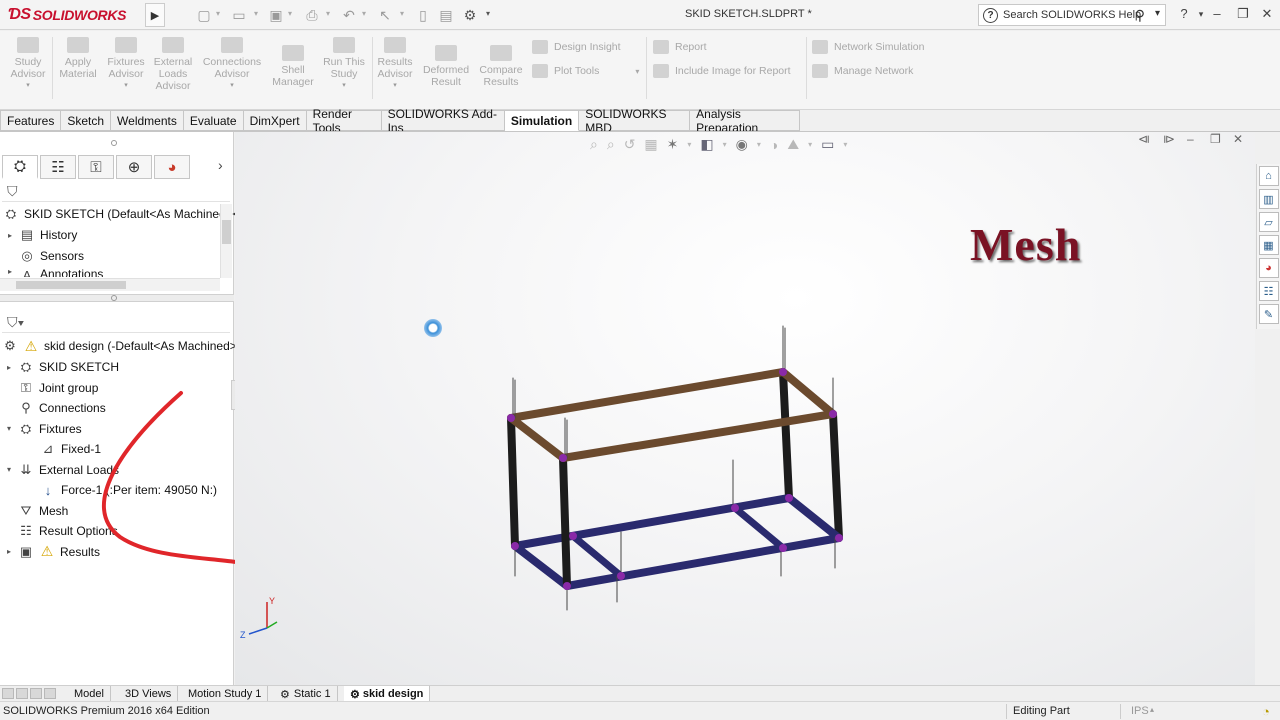 This screenshot has width=1280, height=720. What do you see at coordinates (293, 66) in the screenshot?
I see `shell-manager-button: Shell Manager` at bounding box center [293, 66].